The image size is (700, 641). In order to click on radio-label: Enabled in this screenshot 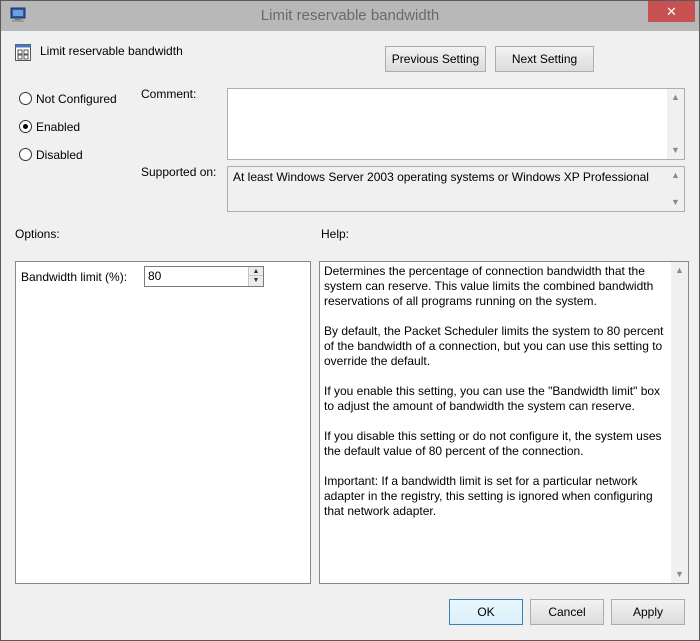, I will do `click(58, 127)`.